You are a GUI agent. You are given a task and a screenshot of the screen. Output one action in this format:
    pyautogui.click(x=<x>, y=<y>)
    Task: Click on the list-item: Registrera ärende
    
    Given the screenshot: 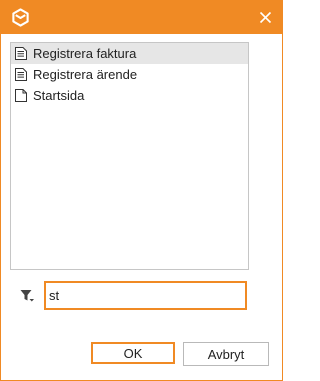 What is the action you would take?
    pyautogui.click(x=129, y=74)
    